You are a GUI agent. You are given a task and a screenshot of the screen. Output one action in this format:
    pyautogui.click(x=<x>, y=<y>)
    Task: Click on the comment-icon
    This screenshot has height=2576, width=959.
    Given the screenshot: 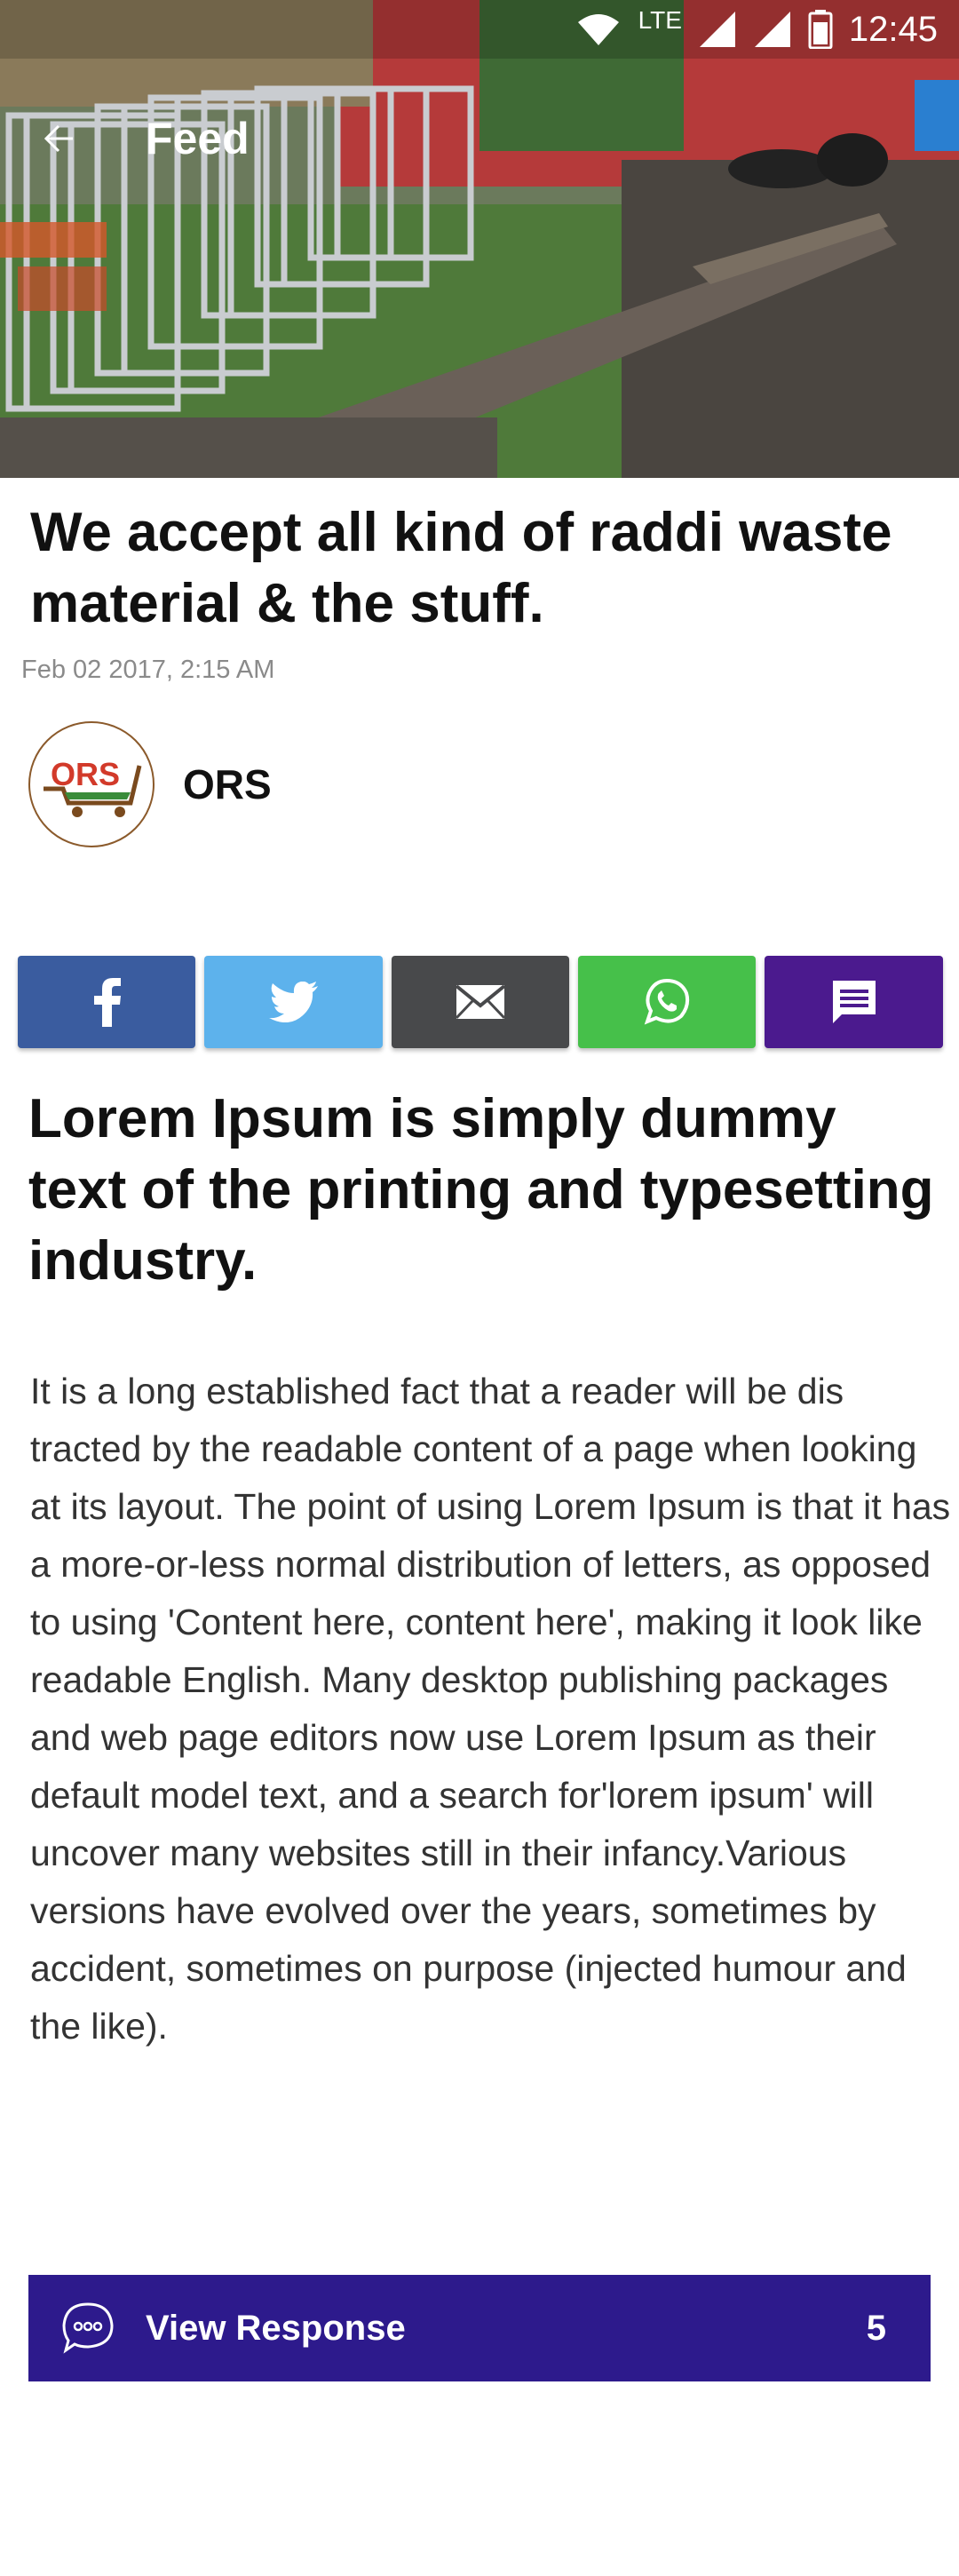 What is the action you would take?
    pyautogui.click(x=854, y=1002)
    